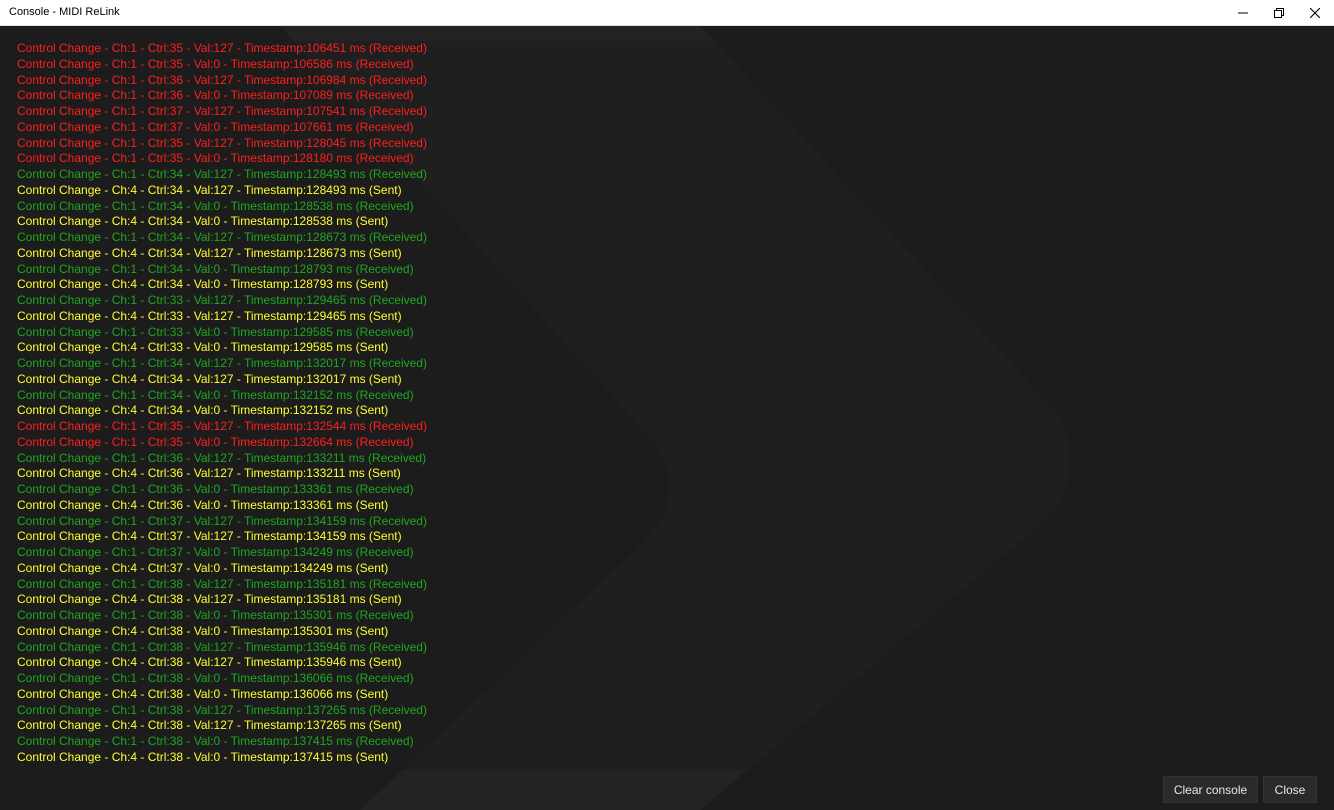 Image resolution: width=1334 pixels, height=810 pixels. What do you see at coordinates (1210, 789) in the screenshot?
I see `clear-console-button: Clear console` at bounding box center [1210, 789].